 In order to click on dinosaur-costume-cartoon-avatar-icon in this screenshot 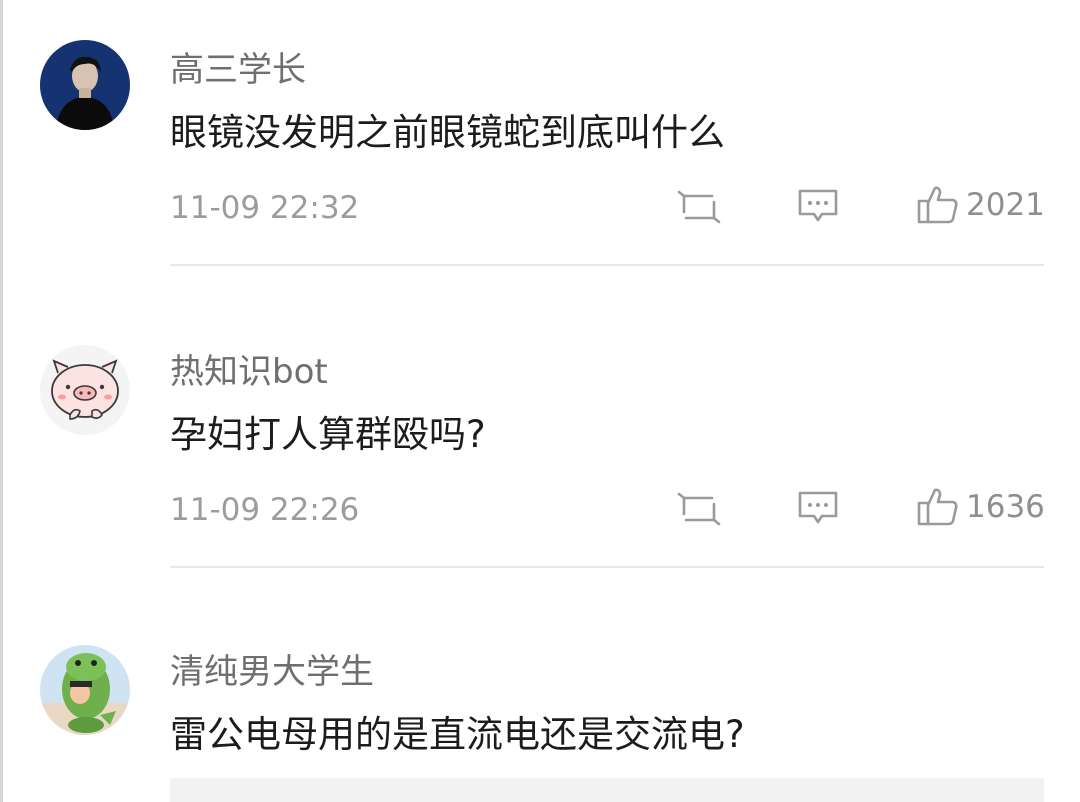, I will do `click(85, 690)`.